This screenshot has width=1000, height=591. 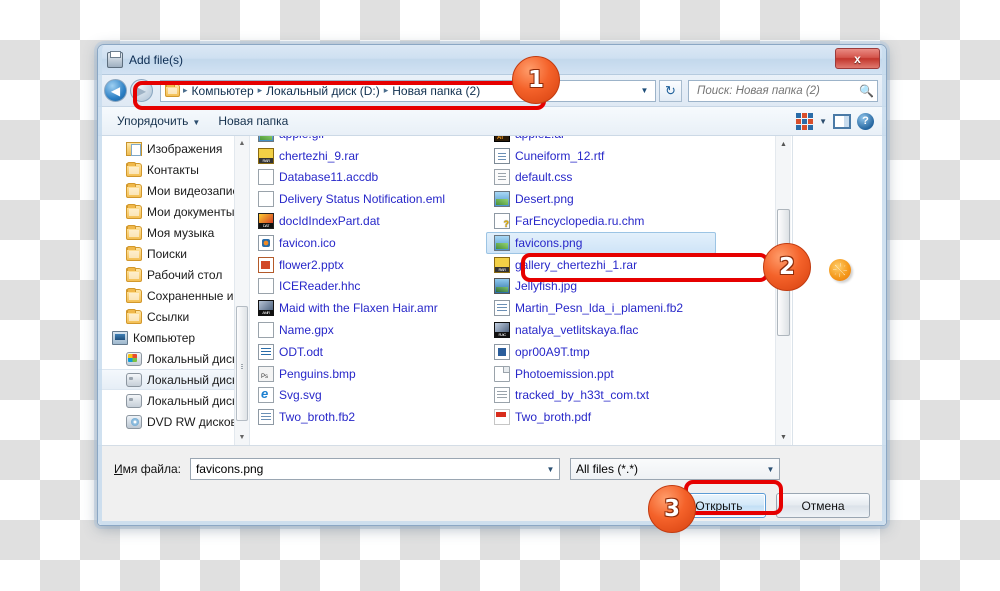 What do you see at coordinates (374, 469) in the screenshot?
I see `filename-input: favicons.png ▼` at bounding box center [374, 469].